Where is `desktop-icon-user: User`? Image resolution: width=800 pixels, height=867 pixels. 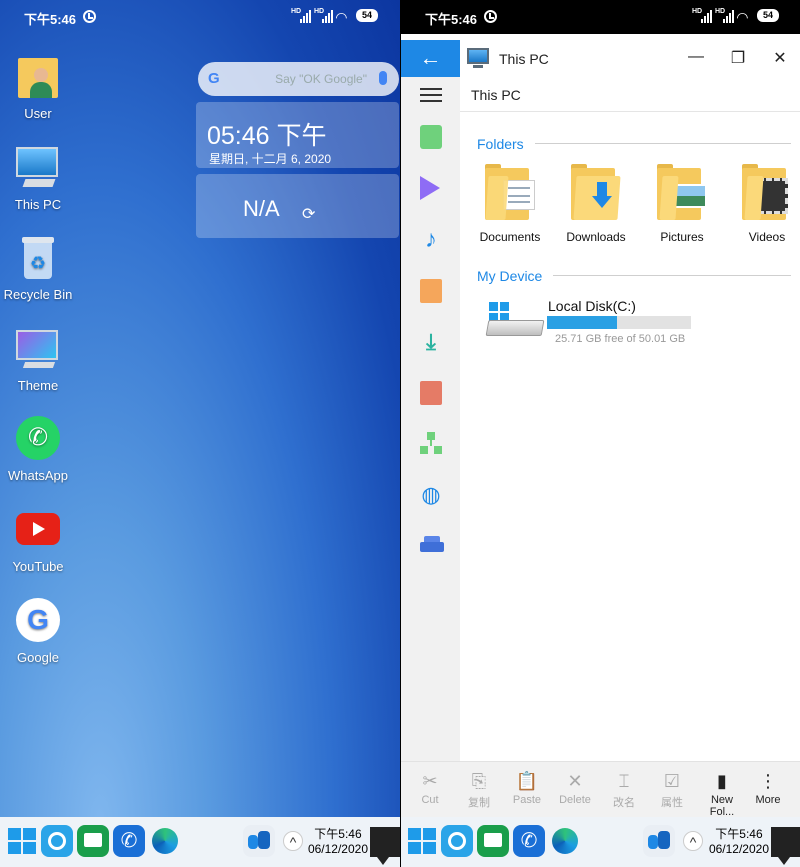 desktop-icon-user: User is located at coordinates (38, 86).